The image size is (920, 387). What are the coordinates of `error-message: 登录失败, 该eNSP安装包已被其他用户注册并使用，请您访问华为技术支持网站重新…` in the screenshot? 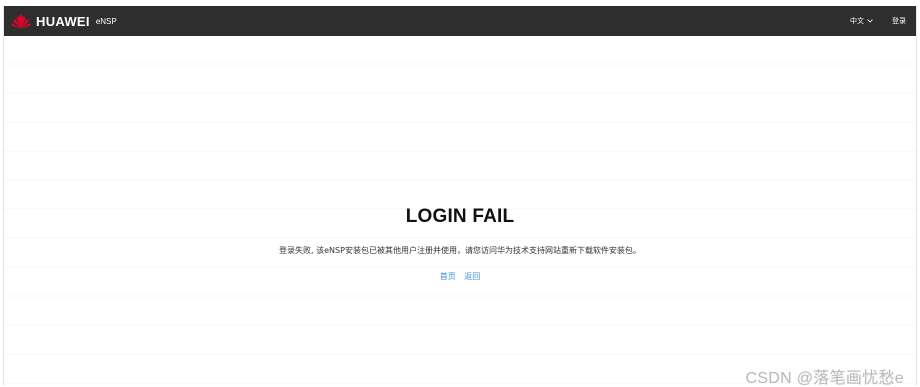 It's located at (460, 250).